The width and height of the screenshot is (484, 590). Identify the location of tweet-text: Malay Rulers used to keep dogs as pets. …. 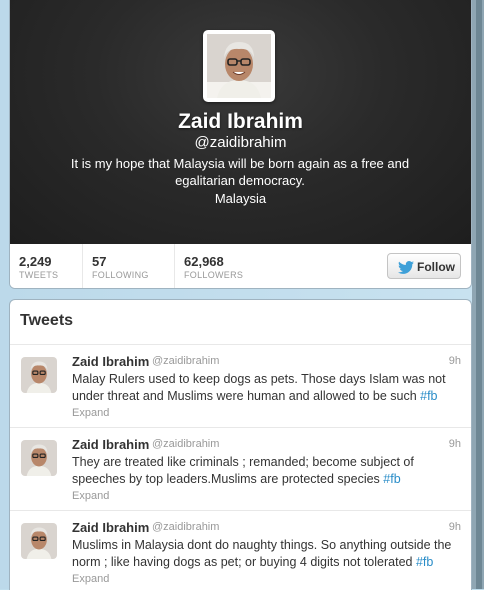
(267, 388).